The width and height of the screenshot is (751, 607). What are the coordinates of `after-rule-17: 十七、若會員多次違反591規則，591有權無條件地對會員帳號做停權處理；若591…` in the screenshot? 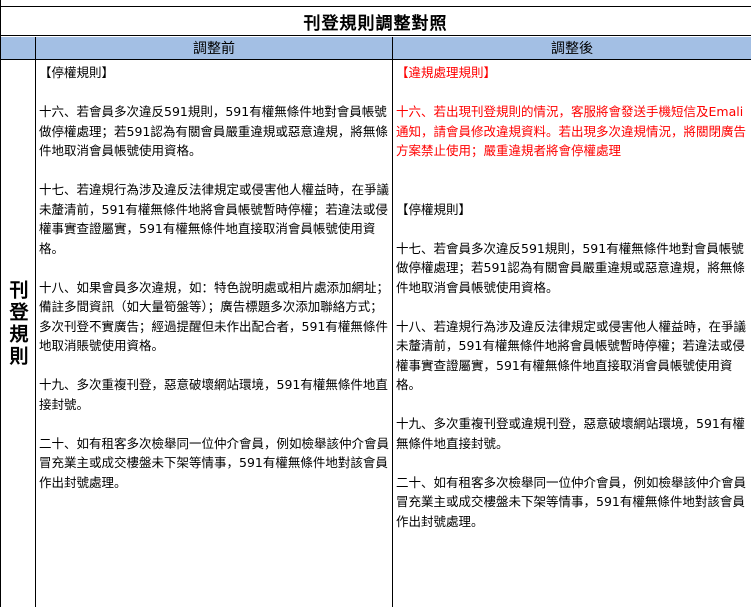 It's located at (570, 267).